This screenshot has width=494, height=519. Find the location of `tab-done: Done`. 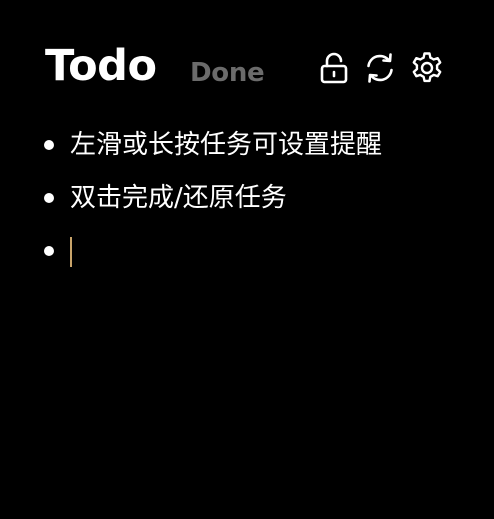

tab-done: Done is located at coordinates (227, 73).